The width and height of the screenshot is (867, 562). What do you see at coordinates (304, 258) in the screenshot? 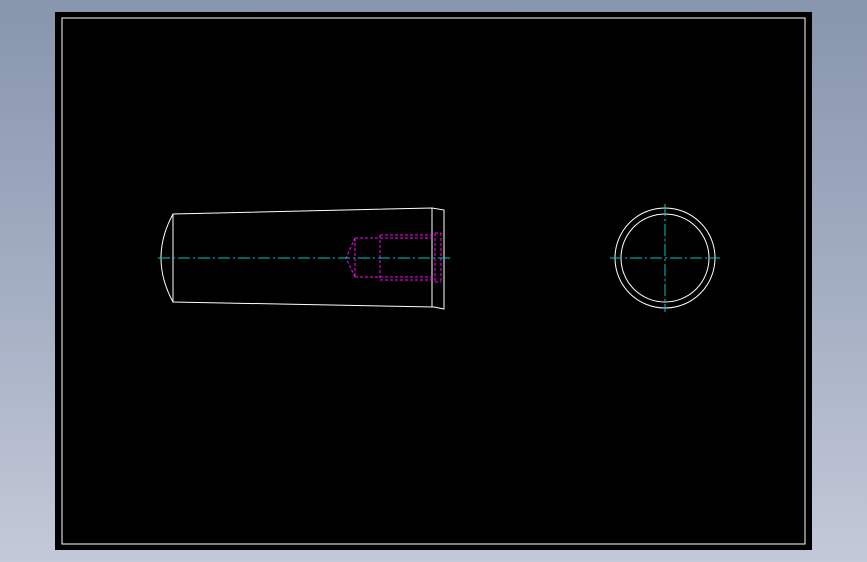
I see `side-view` at bounding box center [304, 258].